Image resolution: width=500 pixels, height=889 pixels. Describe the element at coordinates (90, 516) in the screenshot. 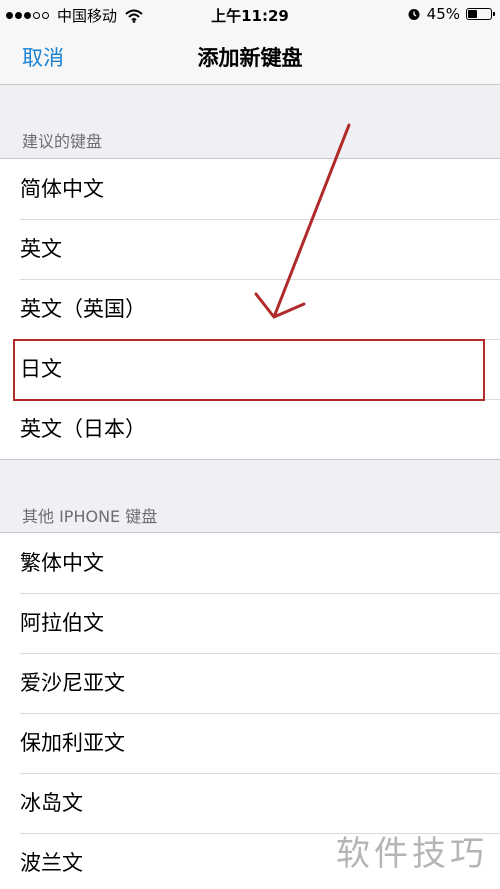

I see `section-header-other: 其他 IPHONE 键盘` at that location.